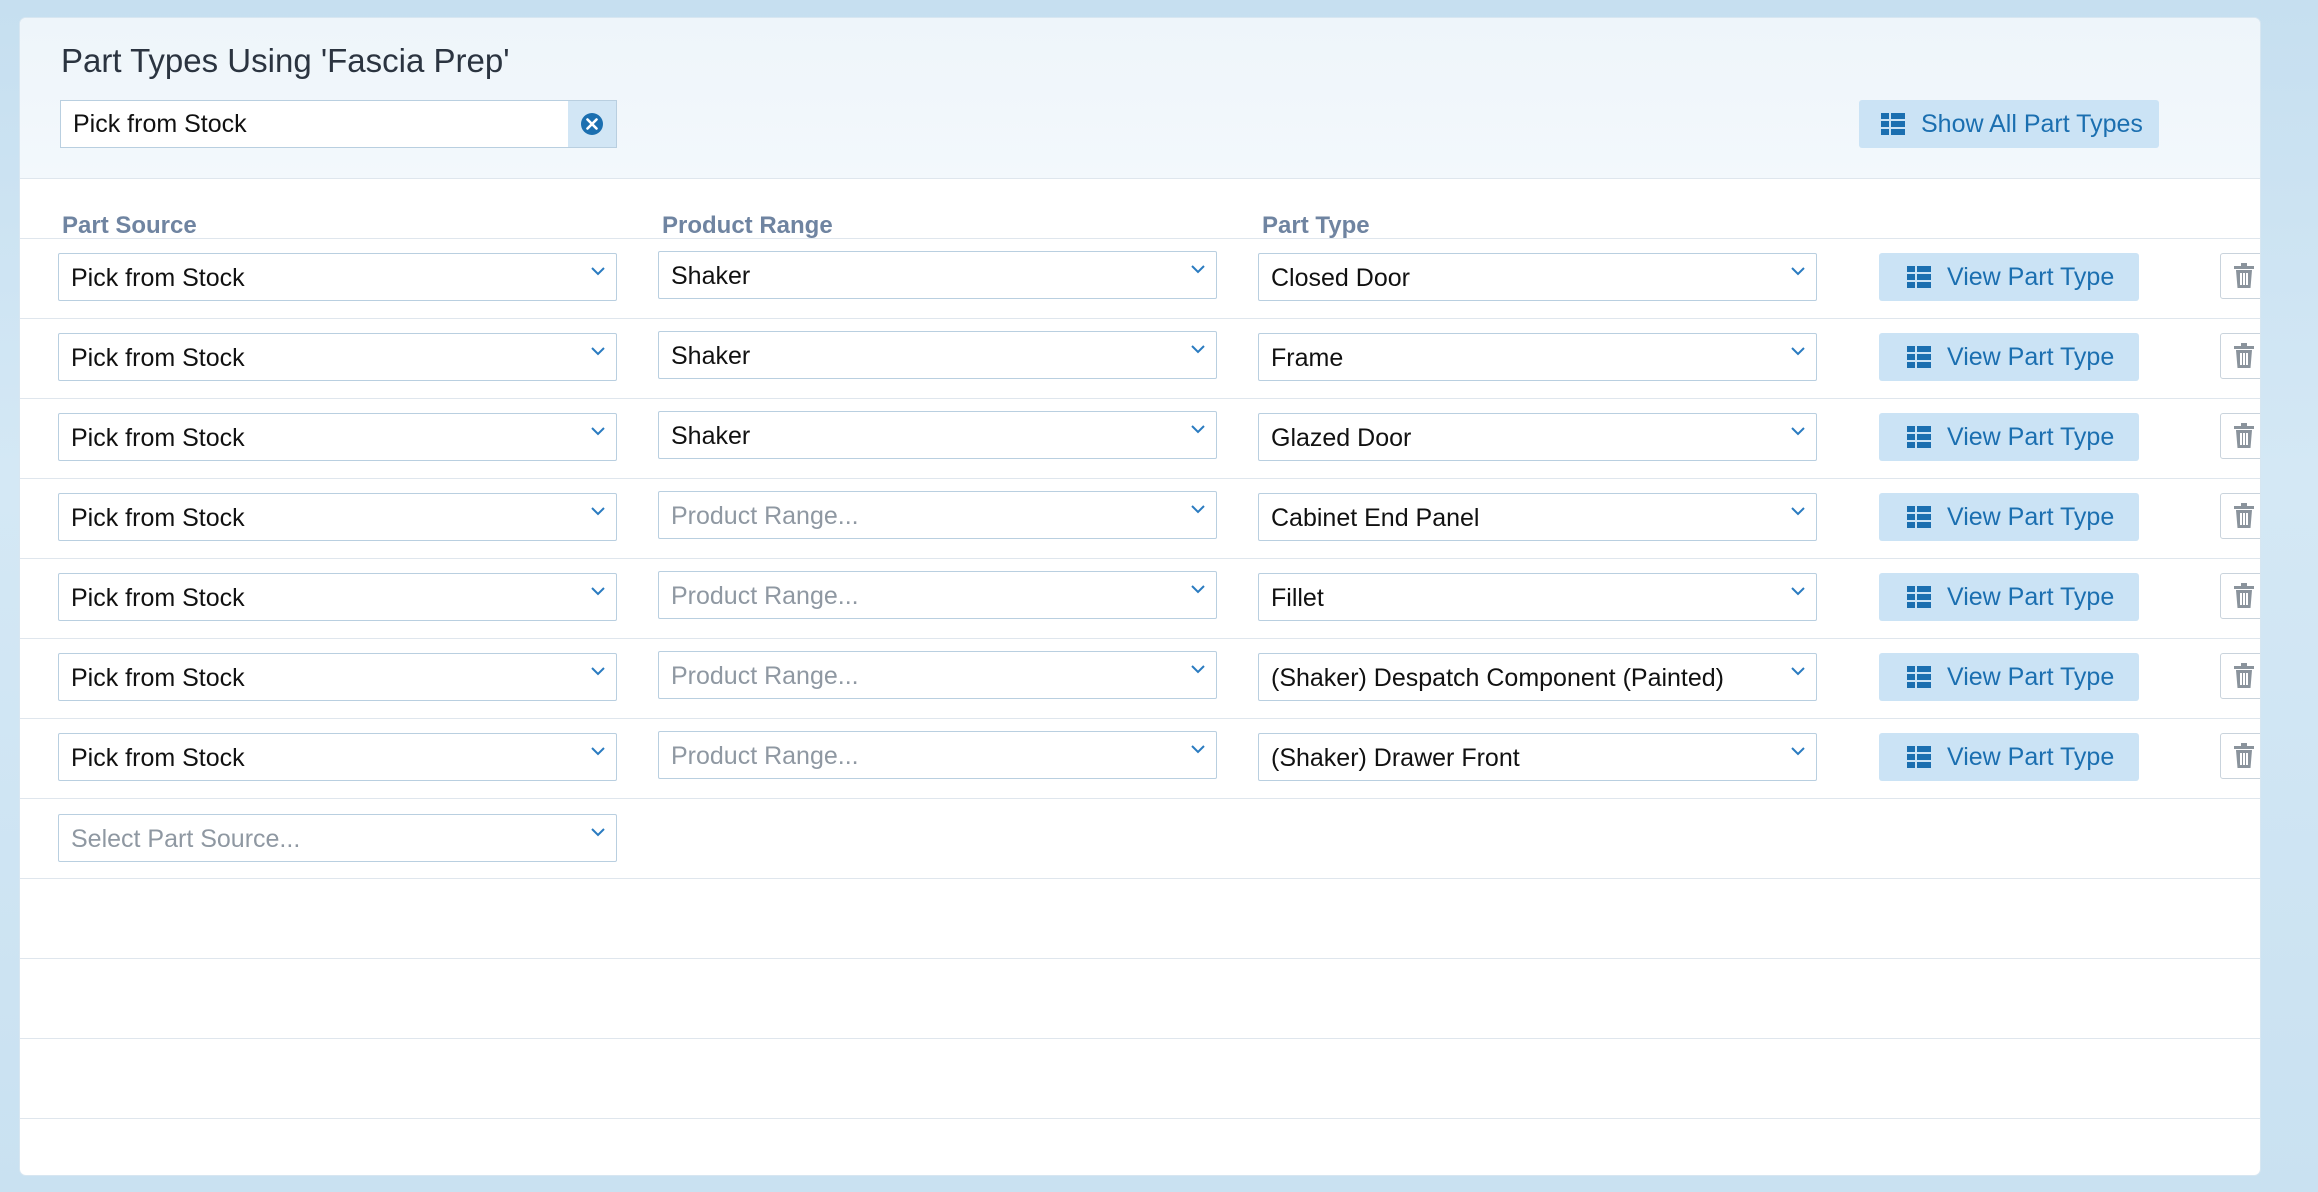 The height and width of the screenshot is (1192, 2318). I want to click on show-all-part-types-button: Show All Part Types, so click(2009, 124).